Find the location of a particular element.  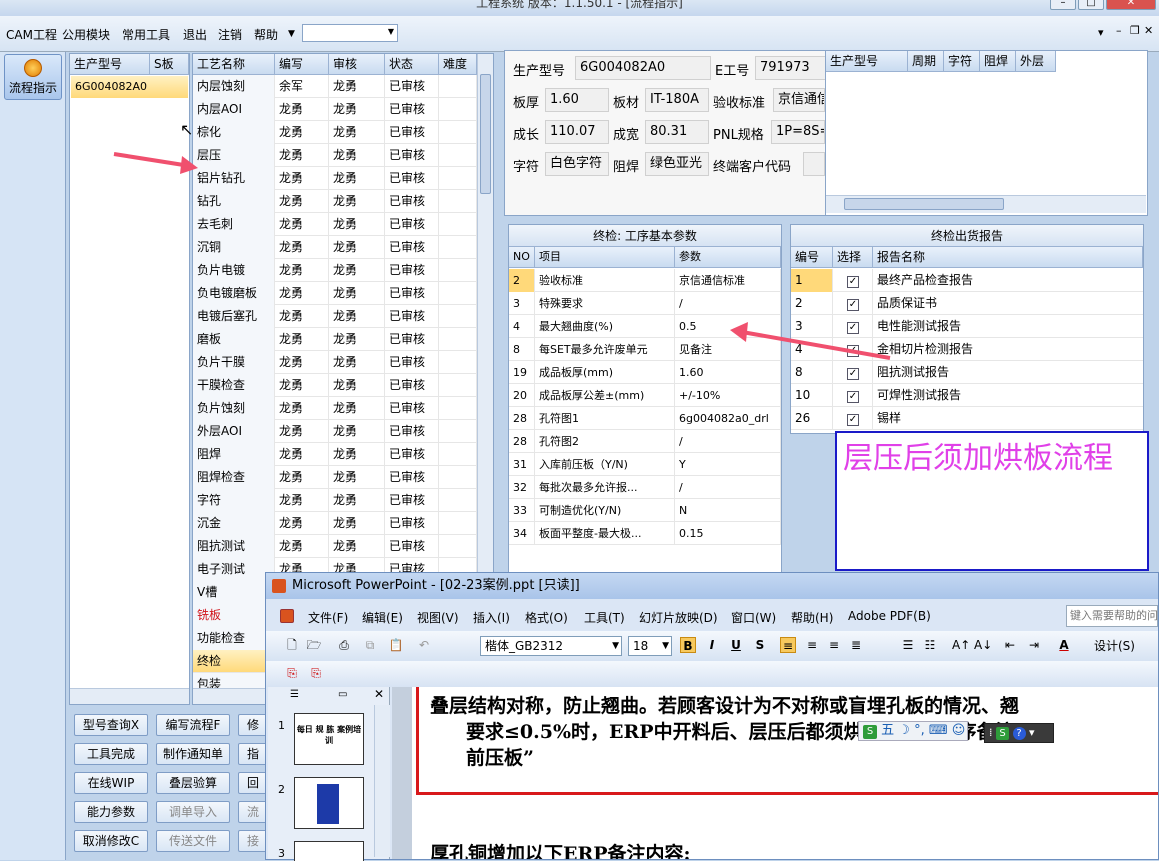

process-col-header: 审核 is located at coordinates (357, 64).